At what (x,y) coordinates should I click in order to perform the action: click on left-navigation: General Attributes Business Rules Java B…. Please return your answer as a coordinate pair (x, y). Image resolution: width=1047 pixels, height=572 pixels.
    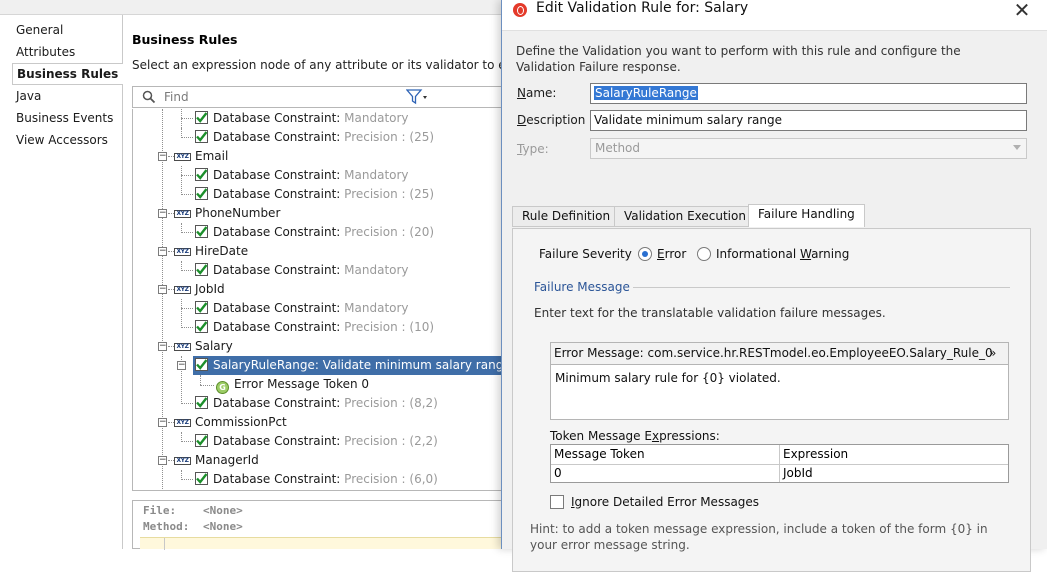
    Looking at the image, I should click on (61, 282).